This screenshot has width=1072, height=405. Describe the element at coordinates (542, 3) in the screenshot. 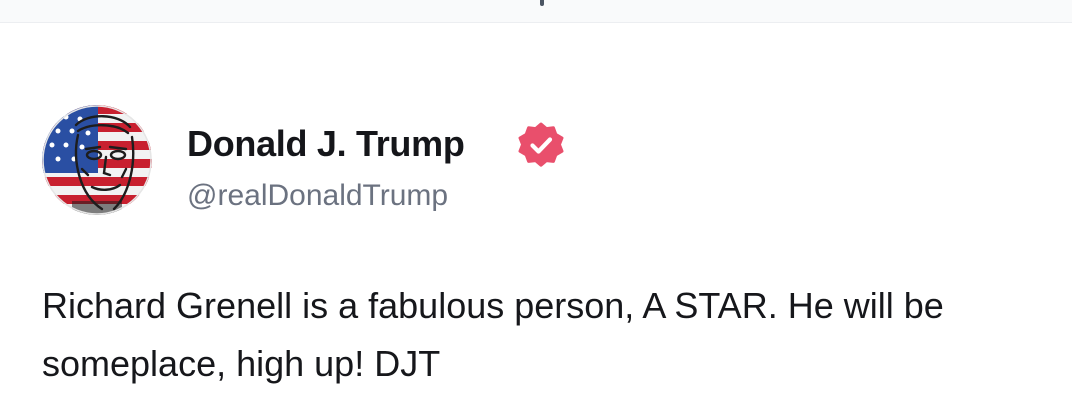

I see `truncated-text-fragment` at that location.